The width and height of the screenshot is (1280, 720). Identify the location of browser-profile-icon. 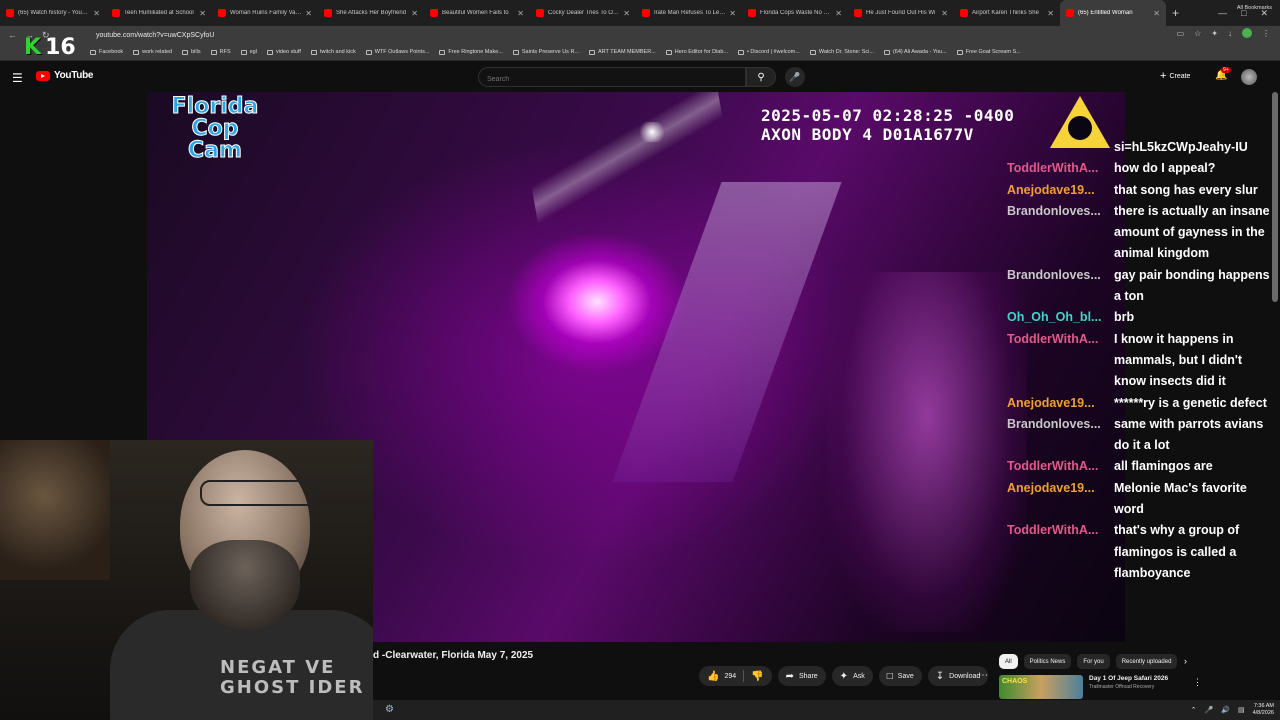
(1247, 33).